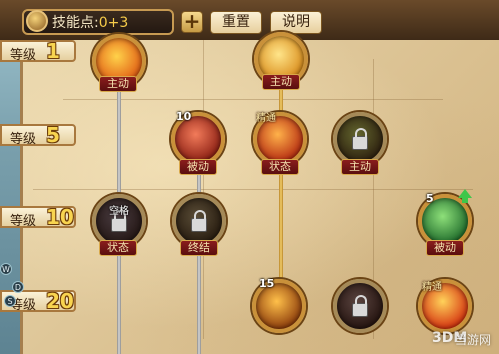 Image resolution: width=499 pixels, height=354 pixels. I want to click on skill-level-number: 5, so click(430, 198).